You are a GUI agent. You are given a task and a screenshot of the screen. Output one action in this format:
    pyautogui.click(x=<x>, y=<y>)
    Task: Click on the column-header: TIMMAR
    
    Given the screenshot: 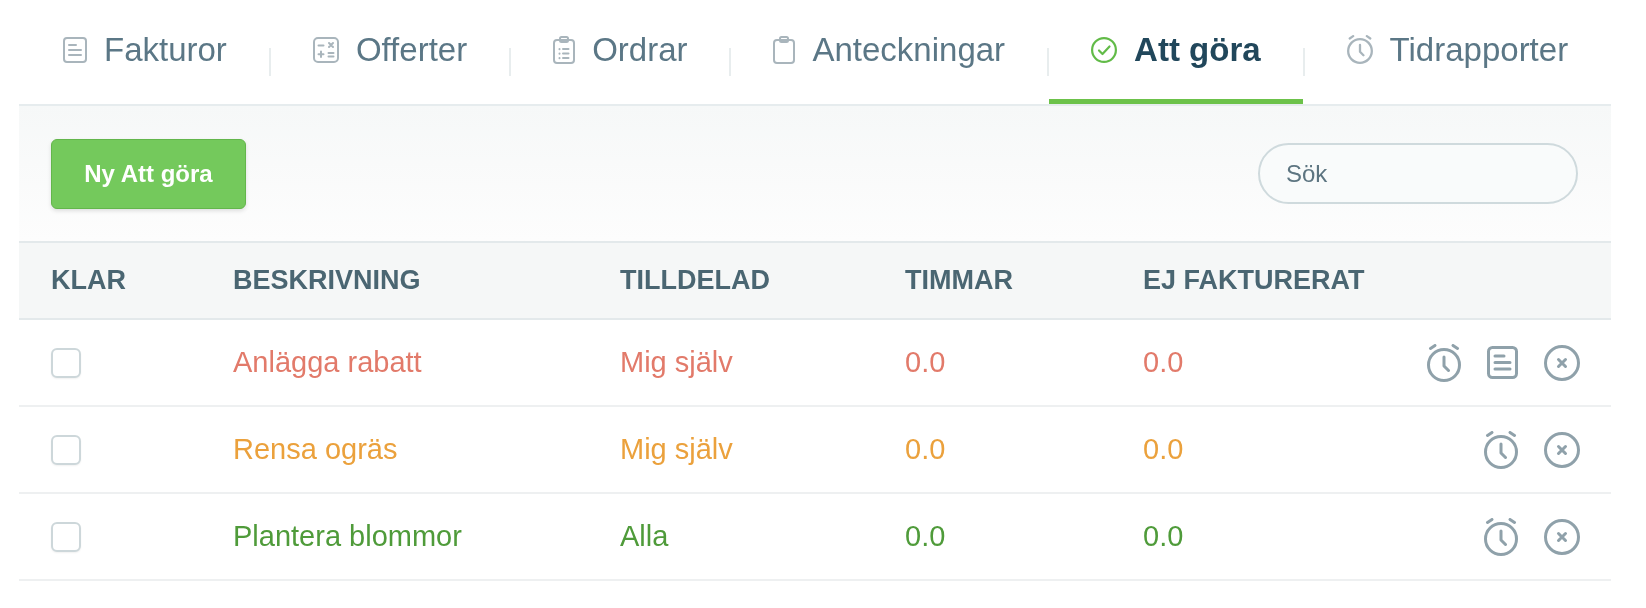 What is the action you would take?
    pyautogui.click(x=959, y=280)
    